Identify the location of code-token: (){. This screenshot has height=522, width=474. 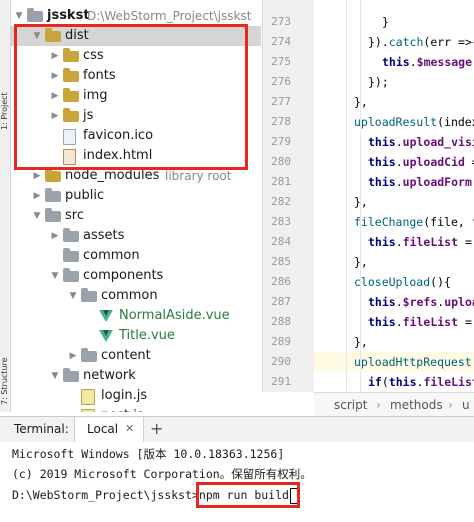
(440, 282).